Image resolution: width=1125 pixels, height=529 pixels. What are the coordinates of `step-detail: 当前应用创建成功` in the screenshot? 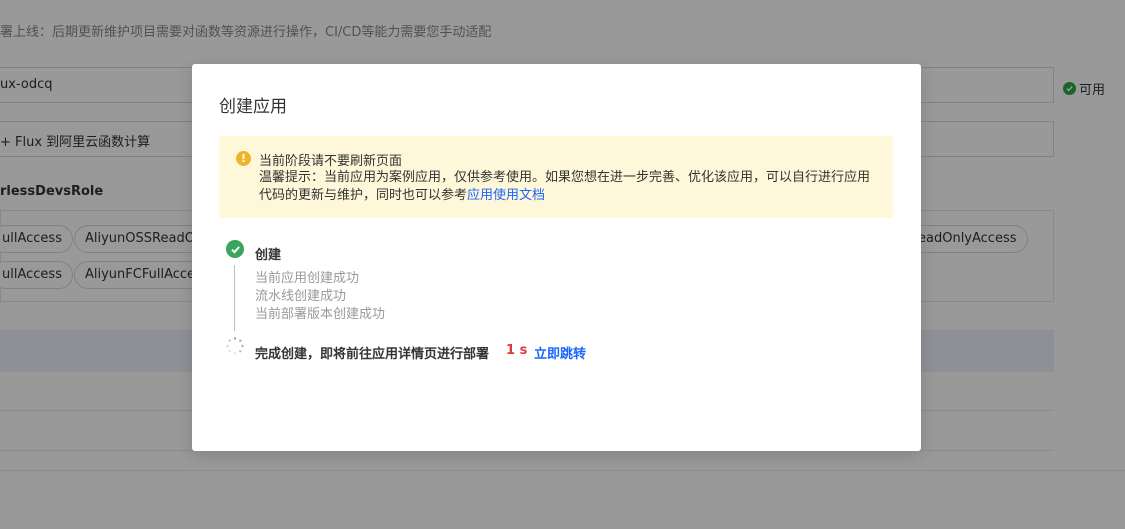 It's located at (307, 278).